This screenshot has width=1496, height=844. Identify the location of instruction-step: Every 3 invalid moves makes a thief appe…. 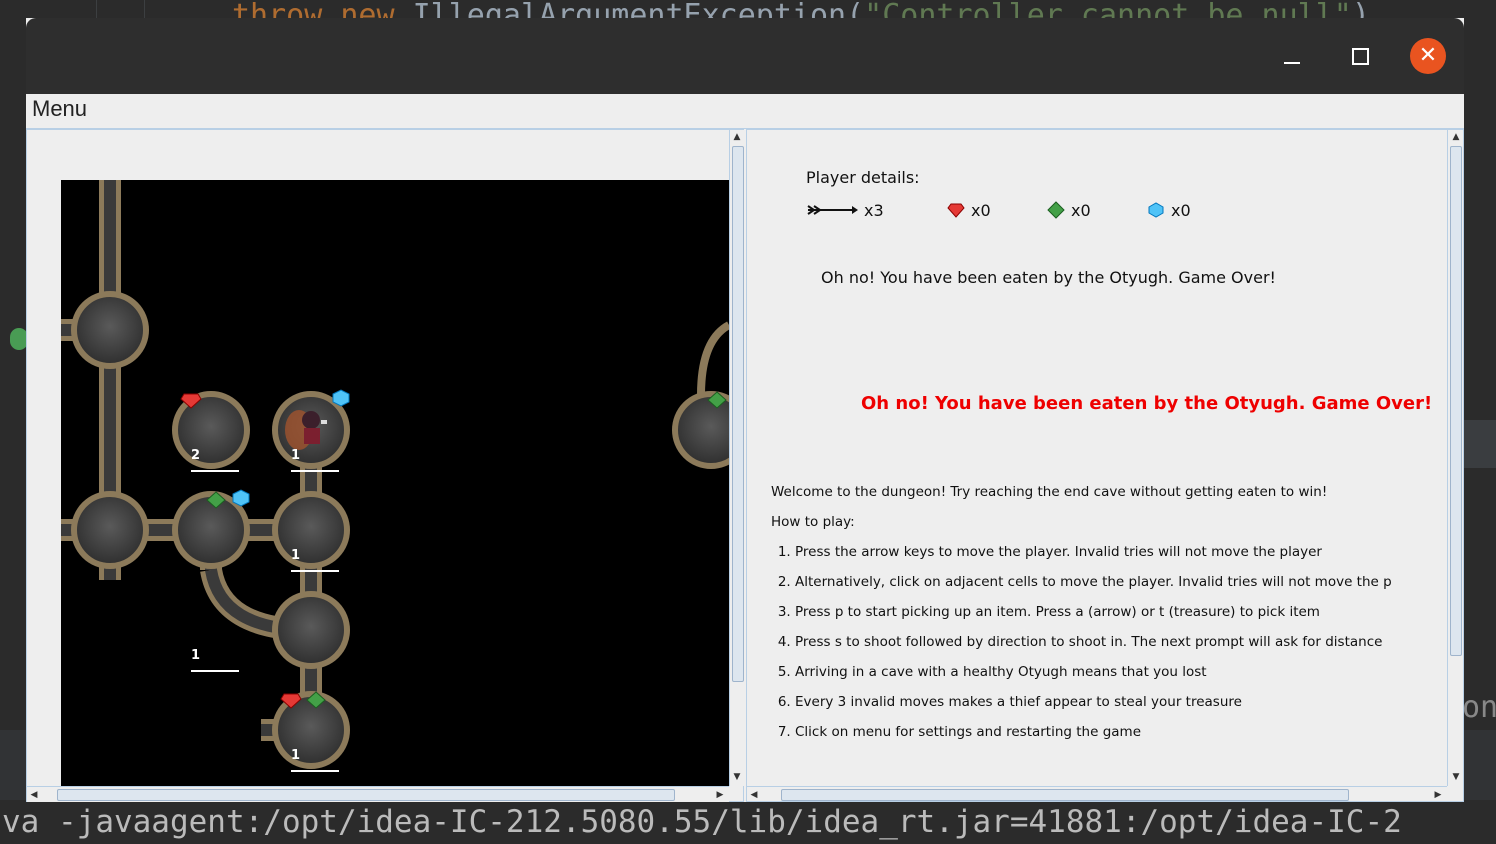
(1093, 707).